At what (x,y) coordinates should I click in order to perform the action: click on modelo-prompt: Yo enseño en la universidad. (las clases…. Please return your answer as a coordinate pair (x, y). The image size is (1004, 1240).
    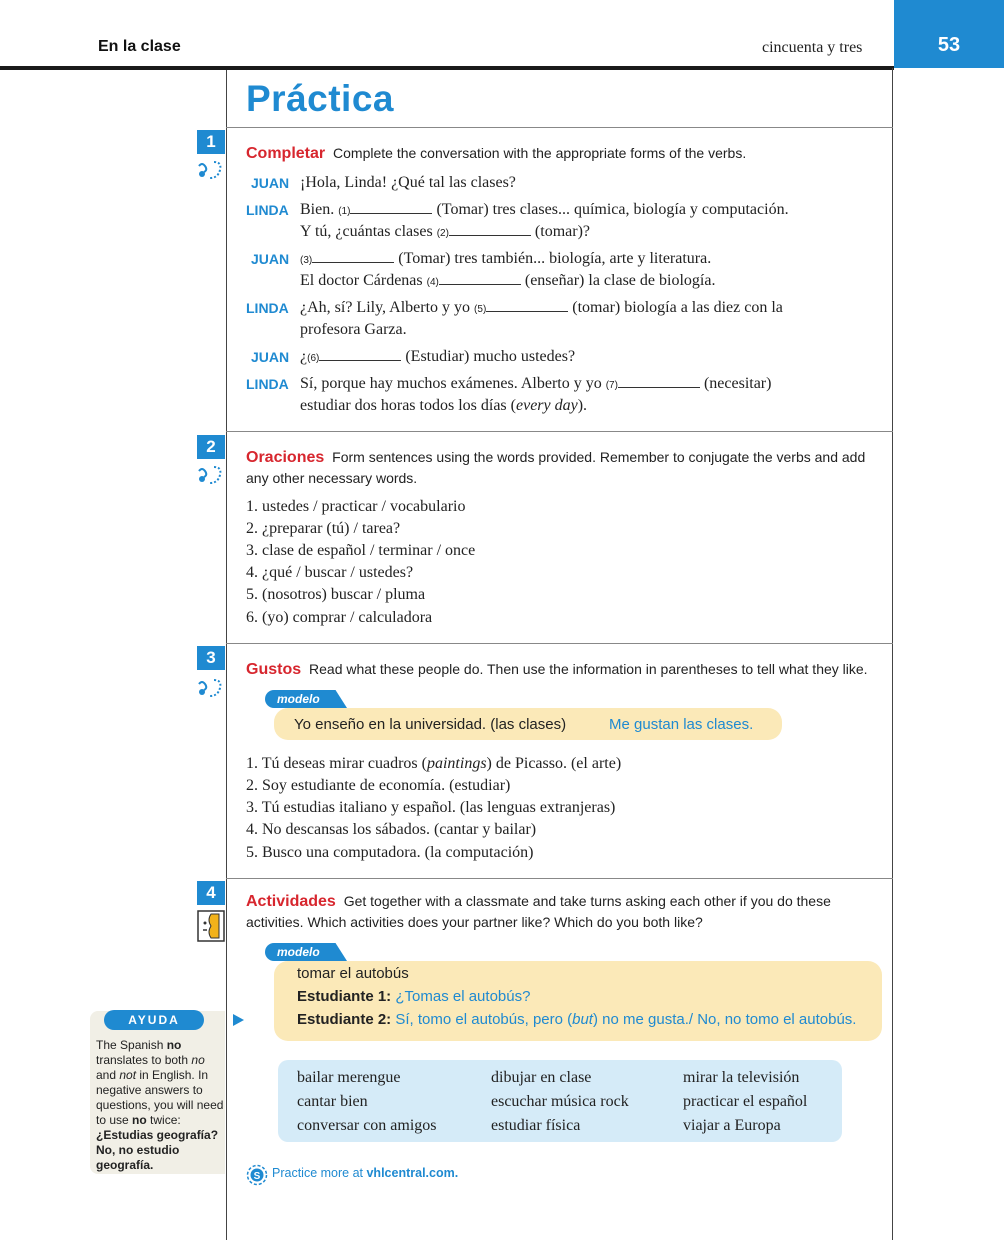
    Looking at the image, I should click on (430, 724).